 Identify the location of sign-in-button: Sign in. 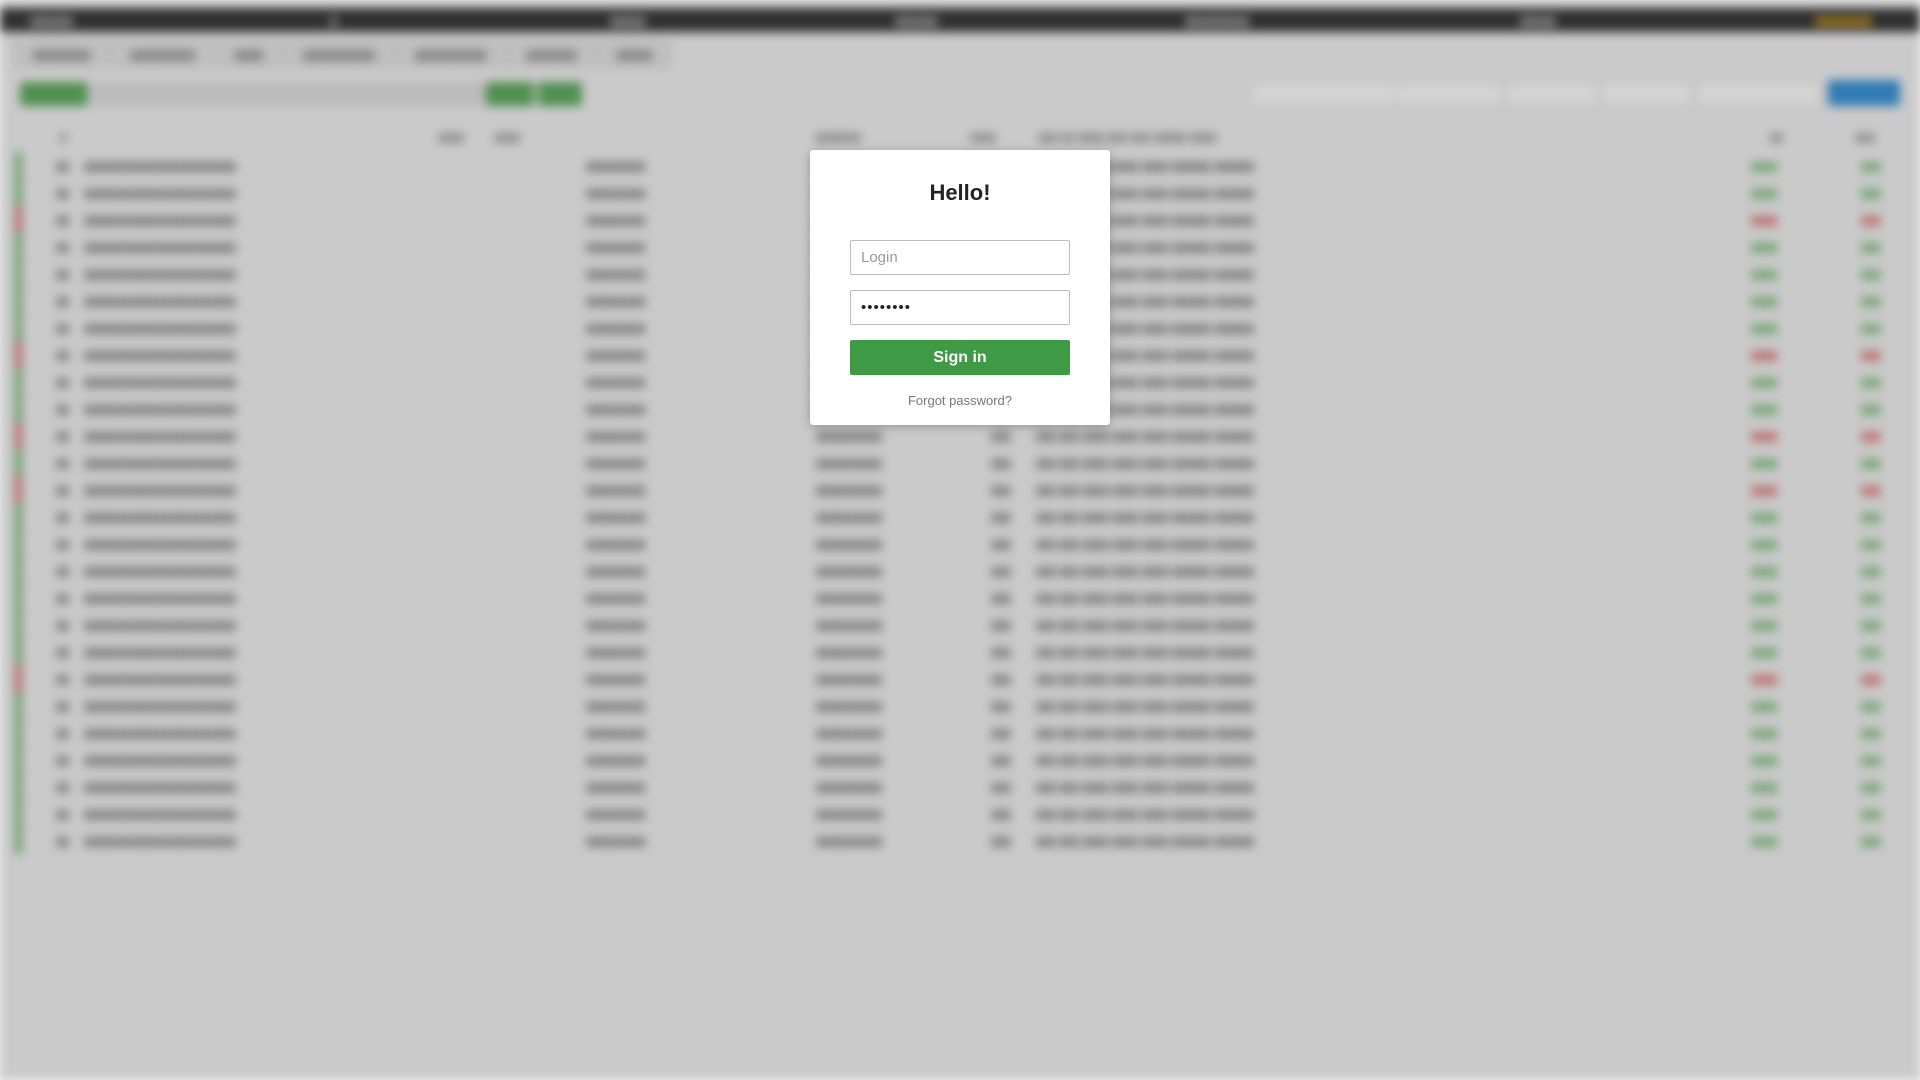
(960, 357).